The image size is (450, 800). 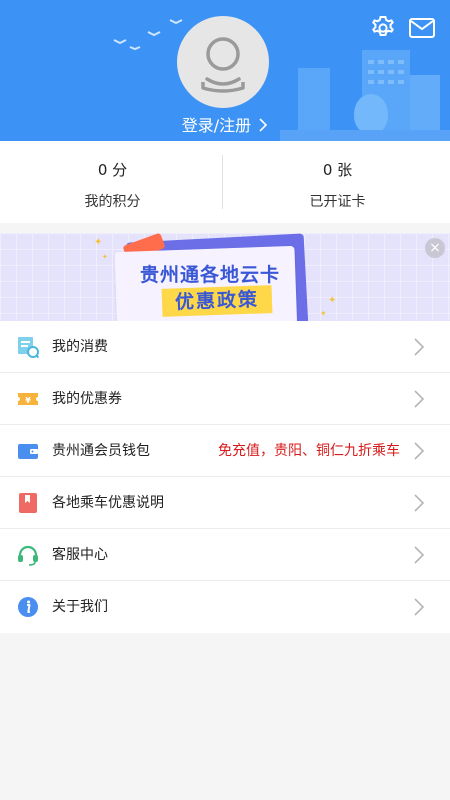 What do you see at coordinates (112, 170) in the screenshot?
I see `points-value: 0 分` at bounding box center [112, 170].